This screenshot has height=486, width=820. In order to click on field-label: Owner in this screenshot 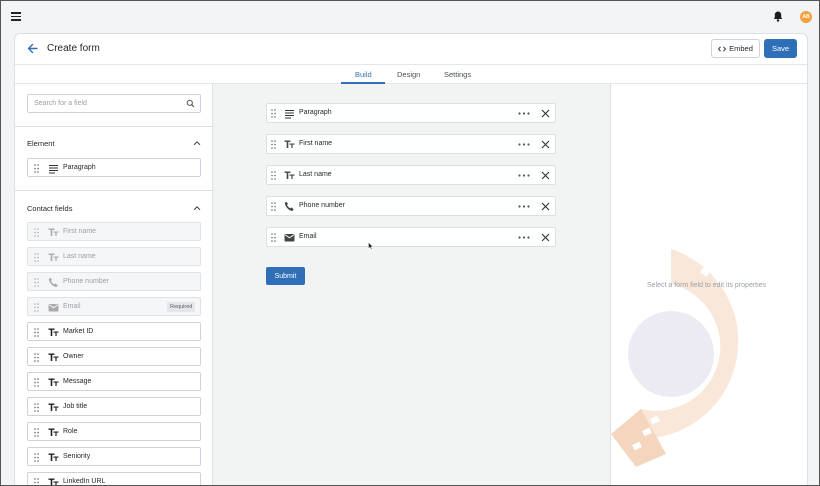, I will do `click(73, 356)`.